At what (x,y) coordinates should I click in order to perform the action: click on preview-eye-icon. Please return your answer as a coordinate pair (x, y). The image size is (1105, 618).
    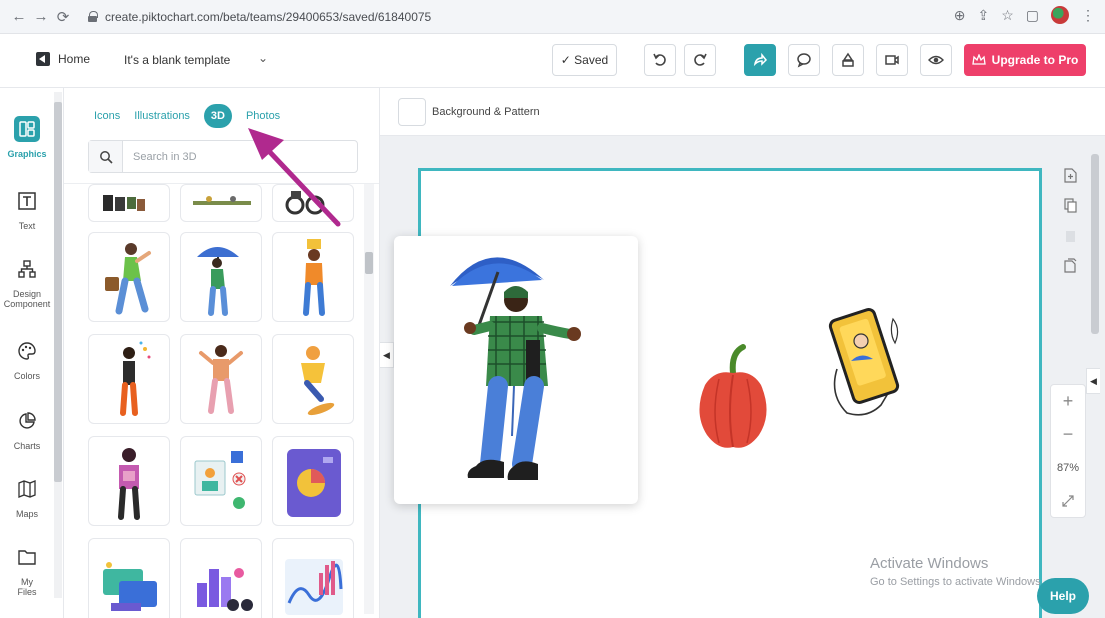
    Looking at the image, I should click on (936, 60).